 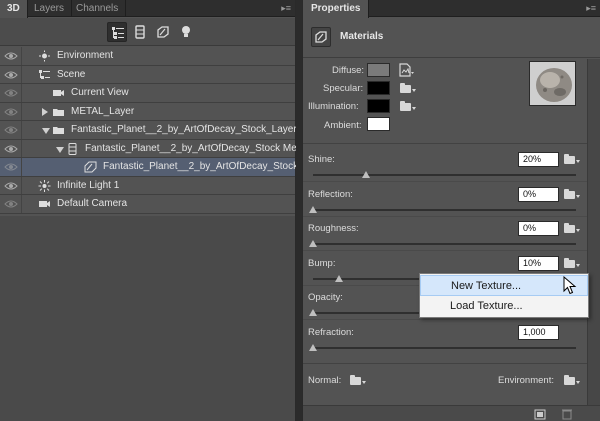 What do you see at coordinates (147, 111) in the screenshot?
I see `tree-row: METAL_Layer` at bounding box center [147, 111].